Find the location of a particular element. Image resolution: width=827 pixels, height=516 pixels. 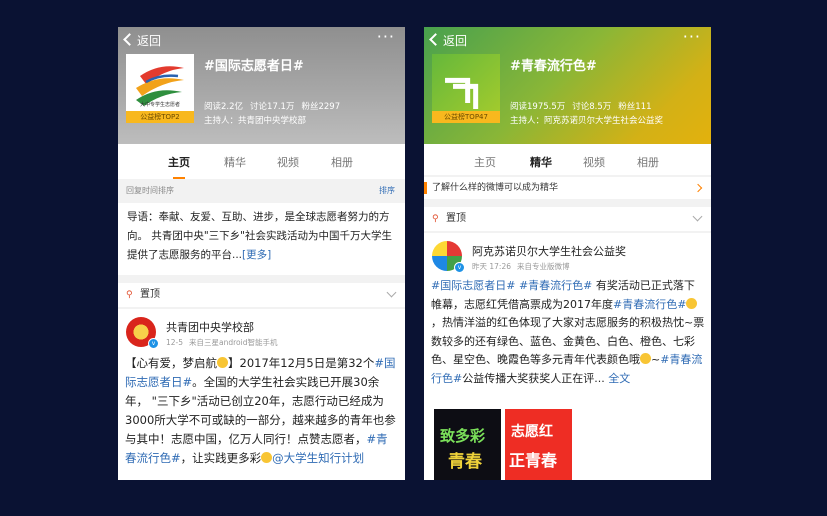

topic-title: #国际志愿者日# is located at coordinates (254, 66).